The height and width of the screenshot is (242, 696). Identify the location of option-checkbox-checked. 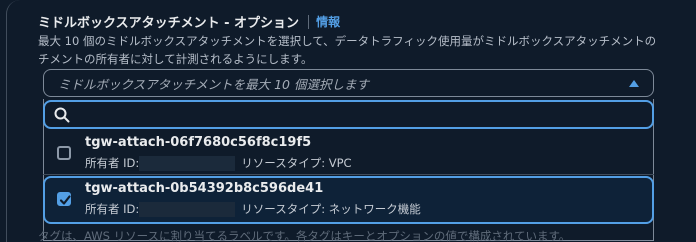
(64, 199).